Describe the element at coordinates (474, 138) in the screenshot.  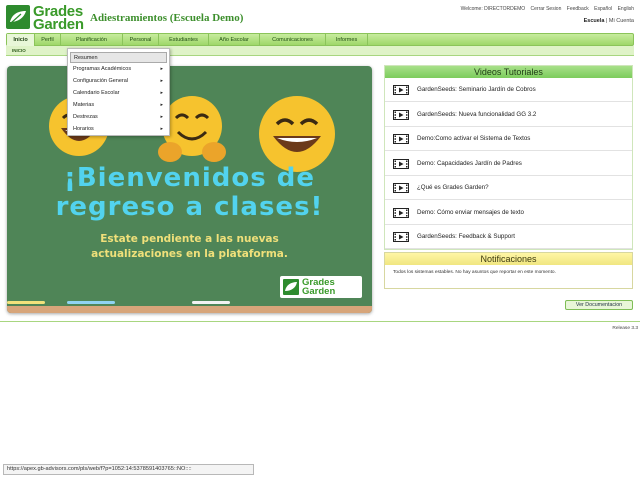
I see `video-title: Demo:Como activar el Sistema de Textos` at that location.